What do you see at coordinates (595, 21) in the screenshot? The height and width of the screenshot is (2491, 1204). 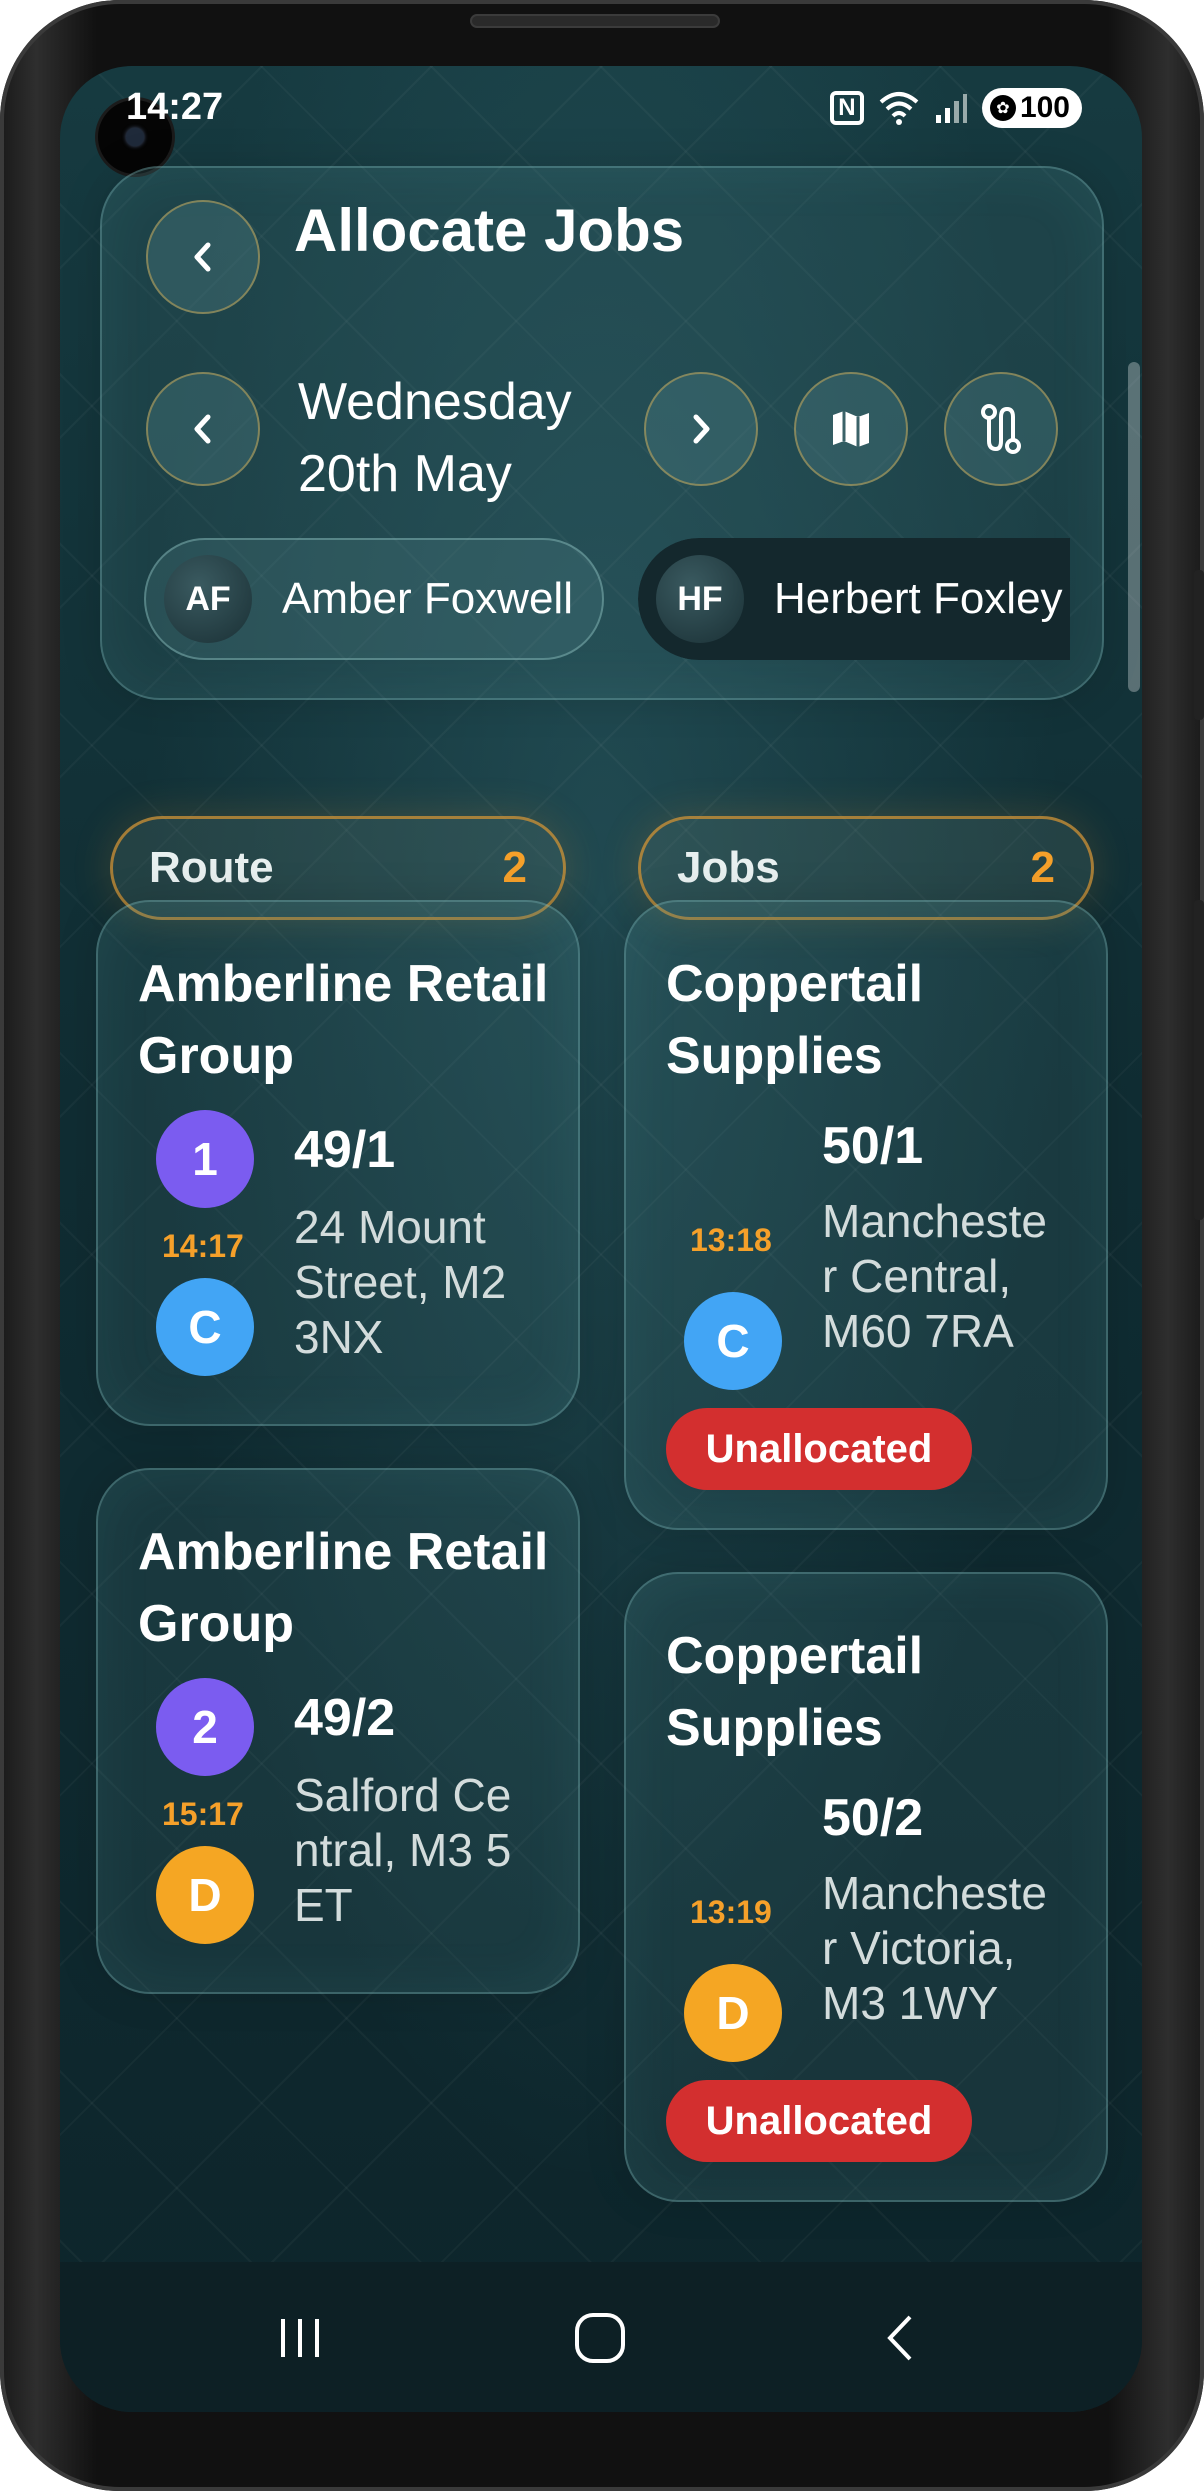 I see `speaker-grille` at bounding box center [595, 21].